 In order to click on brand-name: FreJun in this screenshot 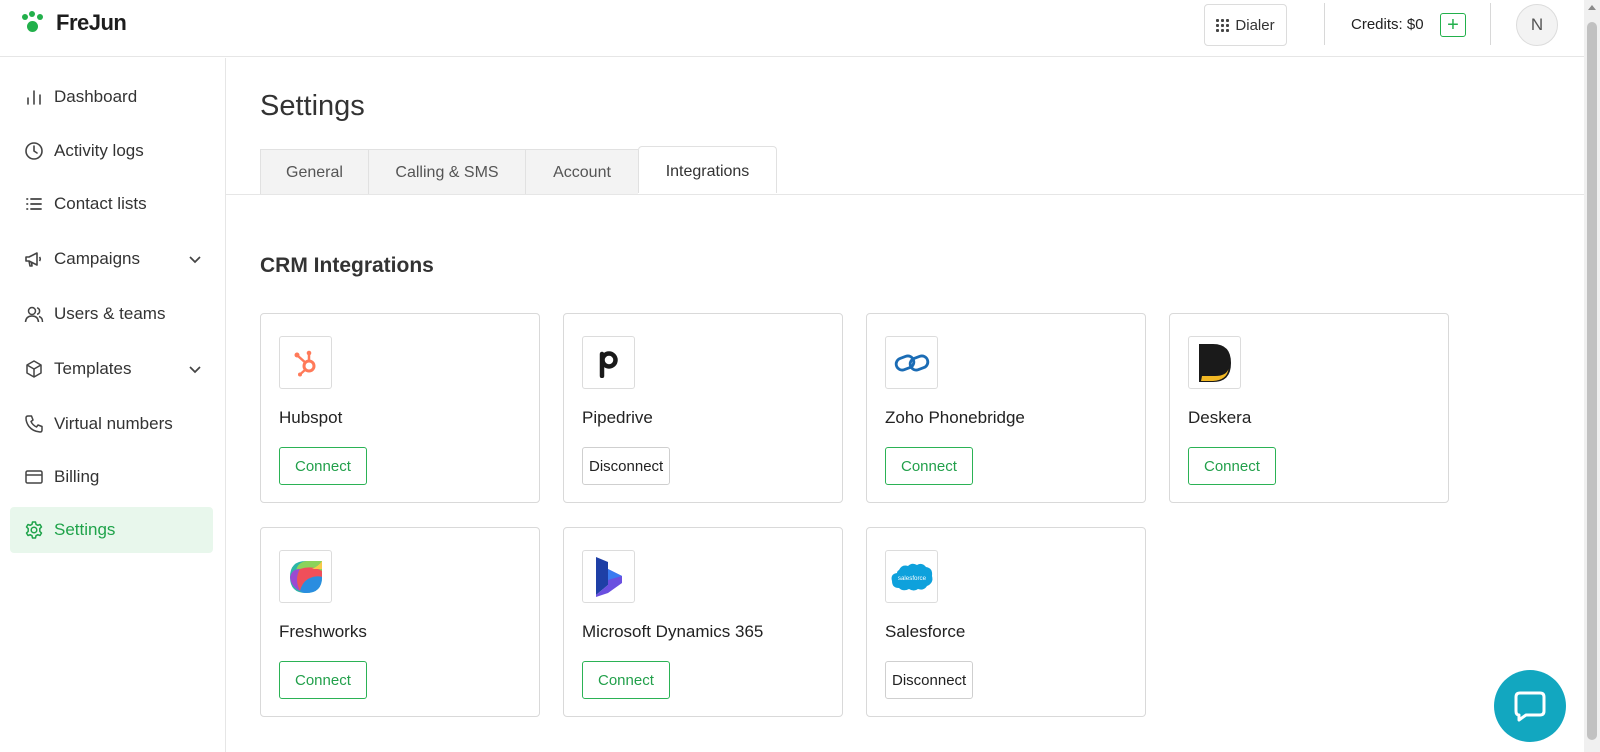, I will do `click(91, 22)`.